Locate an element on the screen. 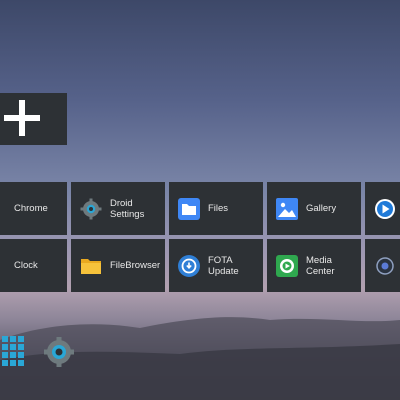 The height and width of the screenshot is (400, 400). app-tile-media-player is located at coordinates (382, 208).